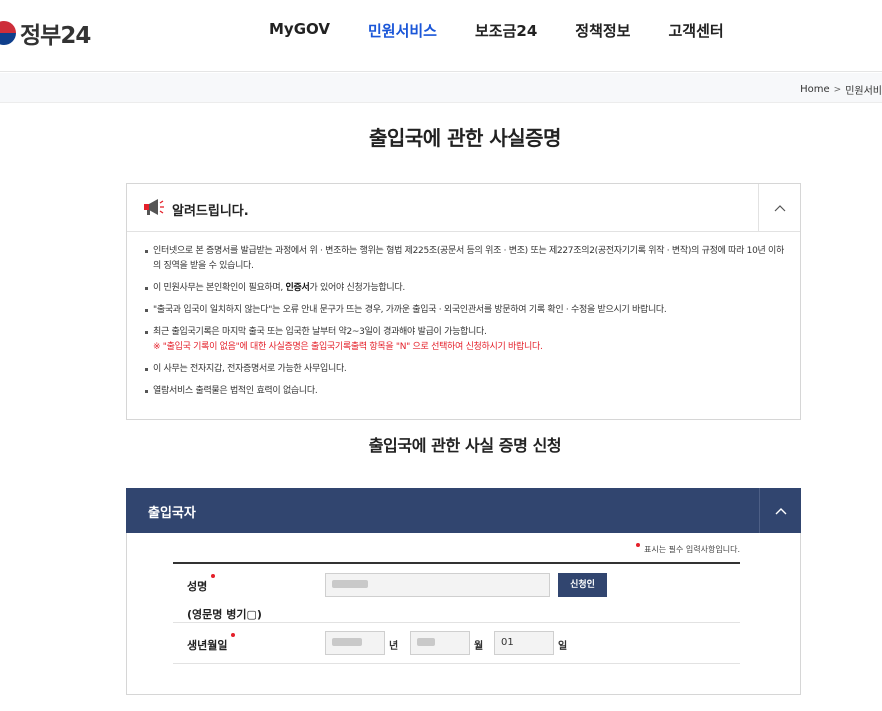 The image size is (882, 711). What do you see at coordinates (837, 89) in the screenshot?
I see `chevron-right-icon: >` at bounding box center [837, 89].